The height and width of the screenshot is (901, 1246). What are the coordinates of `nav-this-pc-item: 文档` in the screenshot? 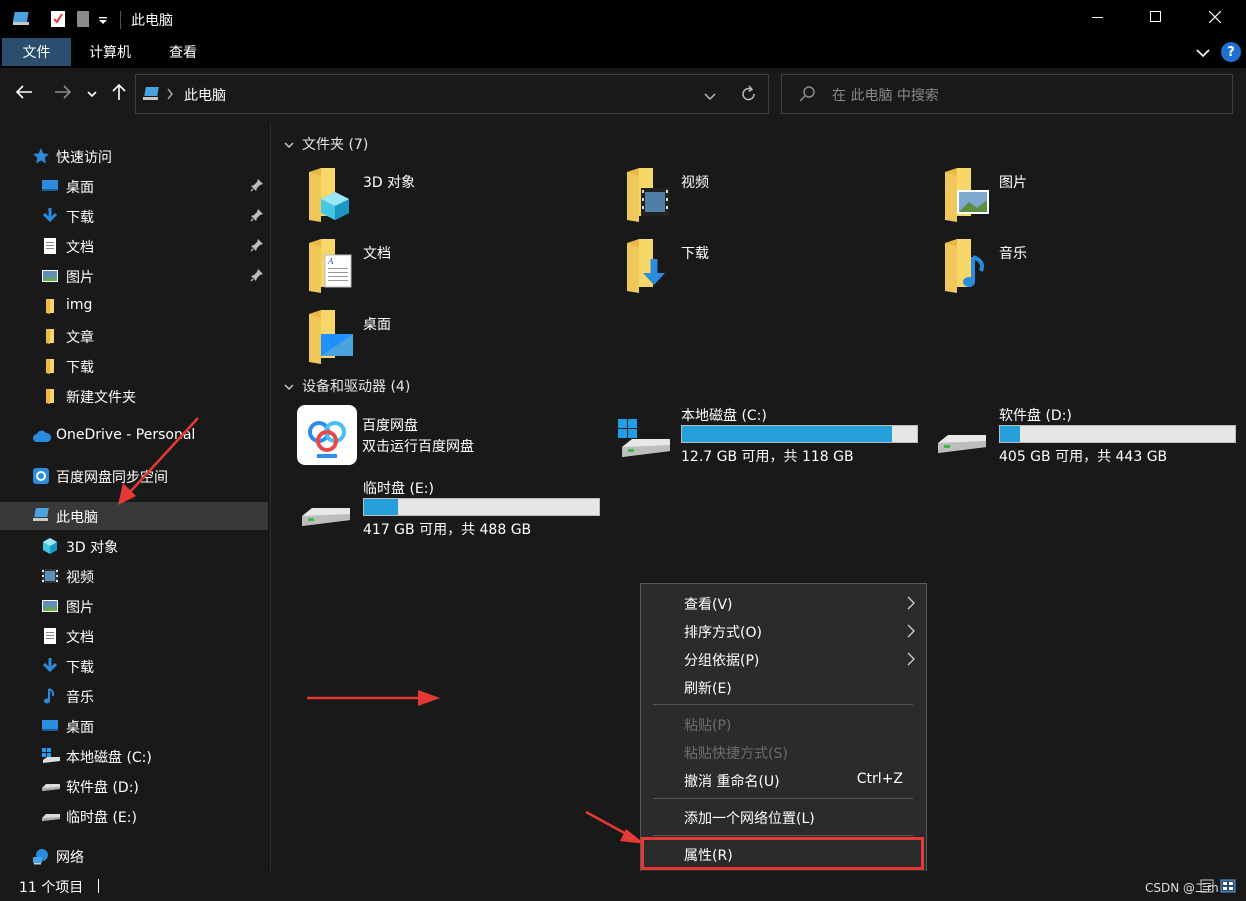 It's located at (134, 636).